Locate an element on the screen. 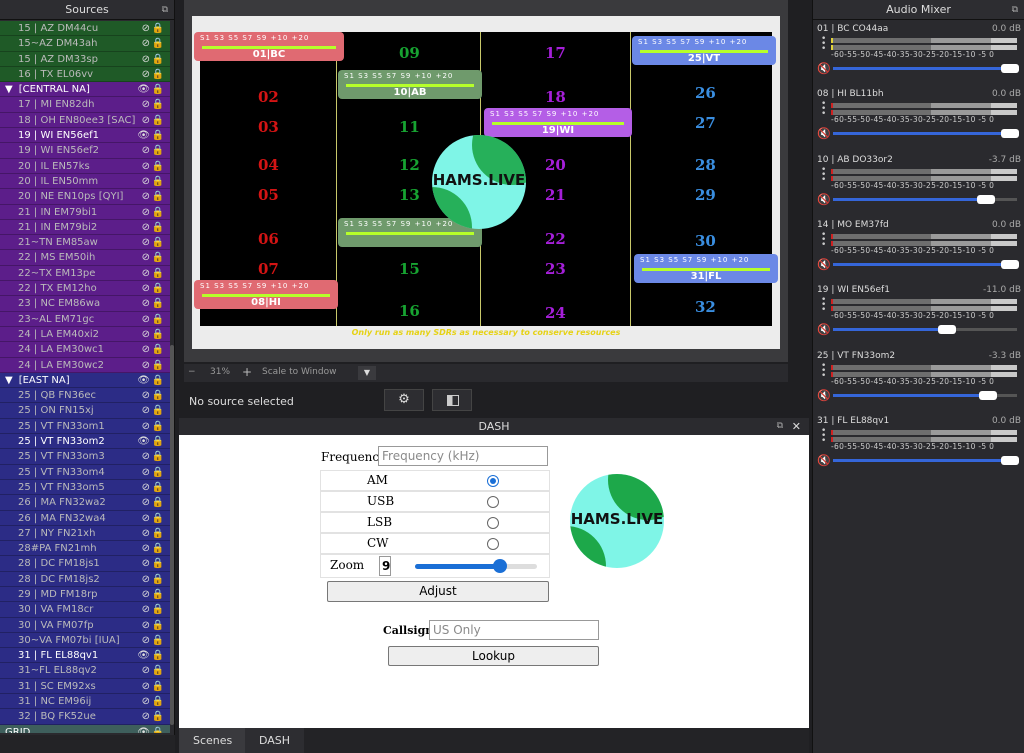 Image resolution: width=1024 pixels, height=753 pixels. source-item: 24 | LA EM40xi2 ⊘ 🔒 is located at coordinates (85, 334).